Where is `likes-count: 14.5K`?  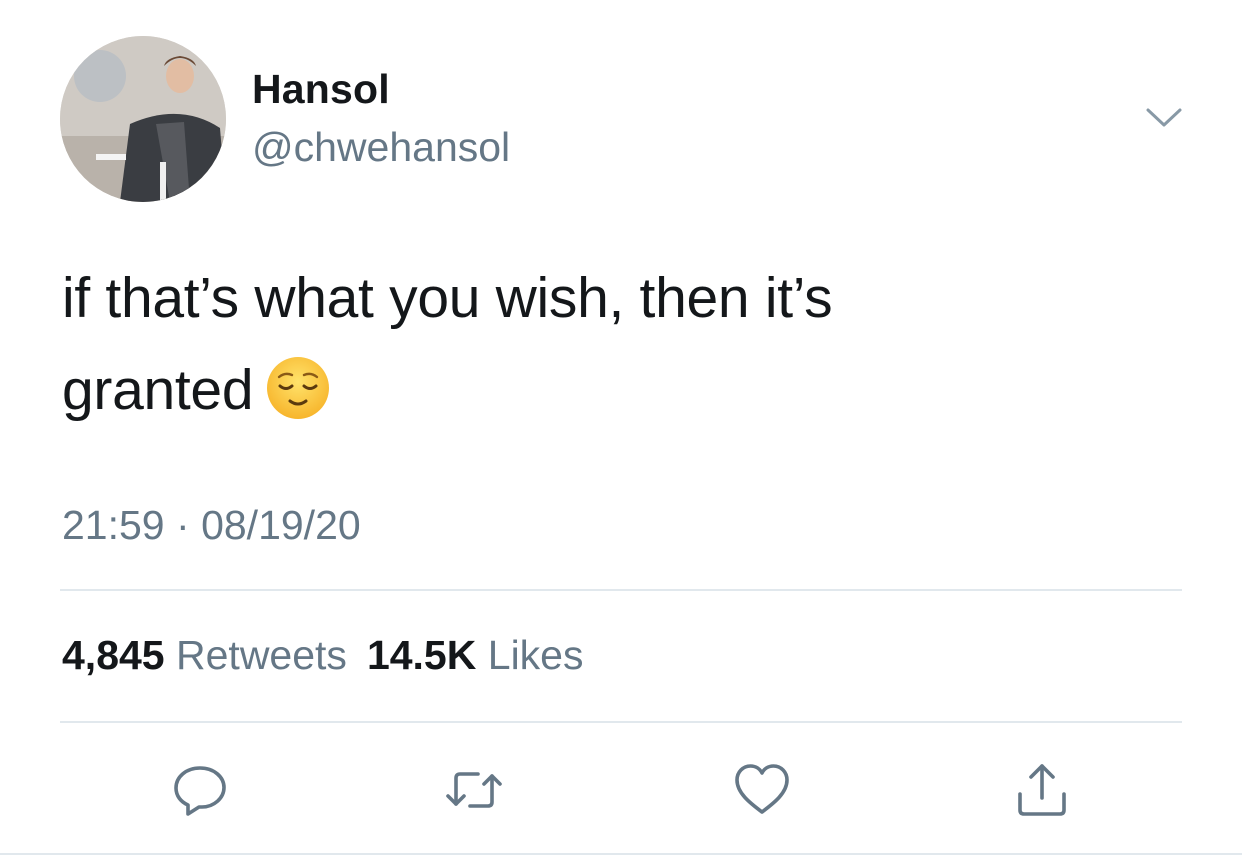 likes-count: 14.5K is located at coordinates (421, 655).